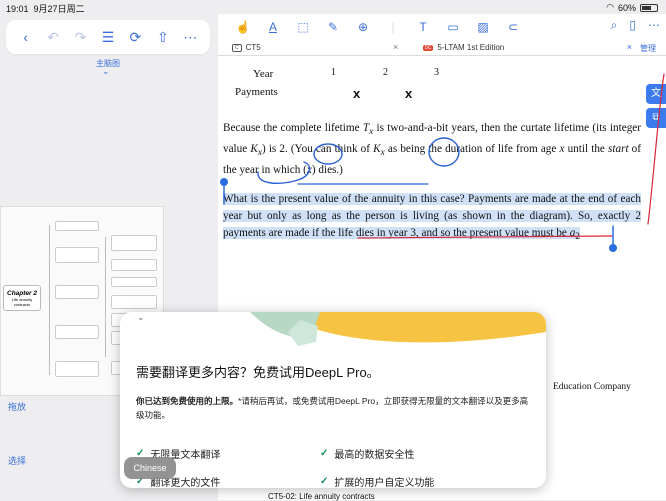 The image size is (666, 501). I want to click on select-button: 选择, so click(17, 460).